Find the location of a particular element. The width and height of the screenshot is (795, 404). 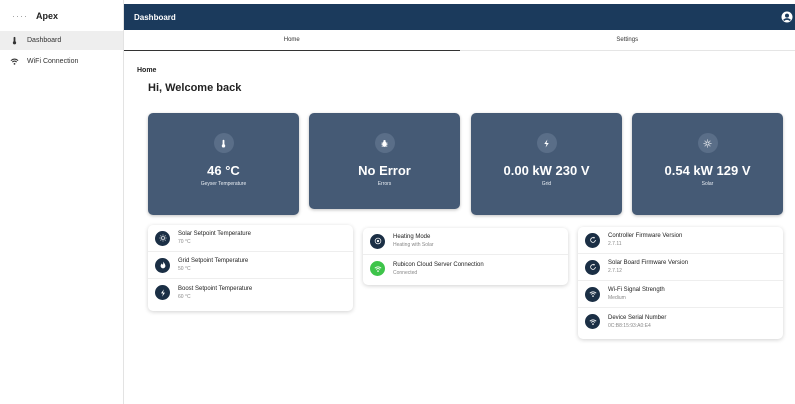

breadcrumb: Home is located at coordinates (147, 70).